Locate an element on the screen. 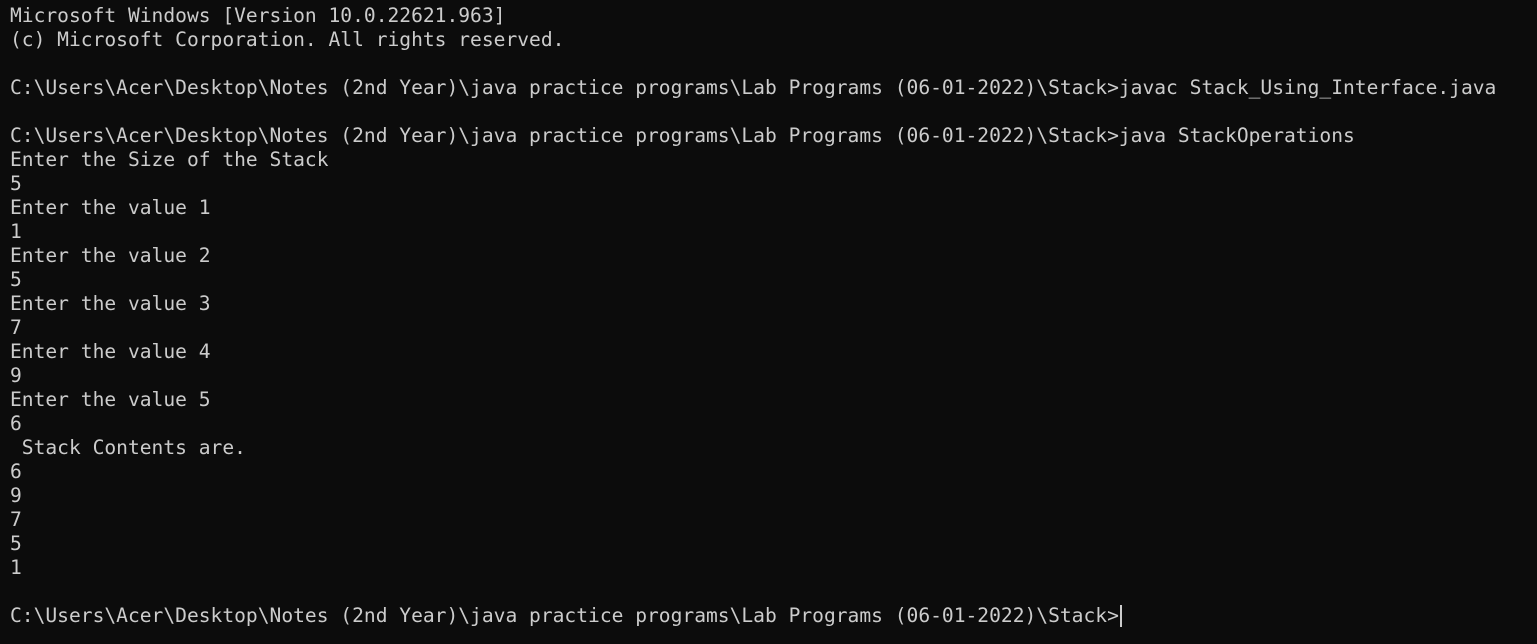 The width and height of the screenshot is (1537, 644). console-line: Enter the value 3 is located at coordinates (110, 303).